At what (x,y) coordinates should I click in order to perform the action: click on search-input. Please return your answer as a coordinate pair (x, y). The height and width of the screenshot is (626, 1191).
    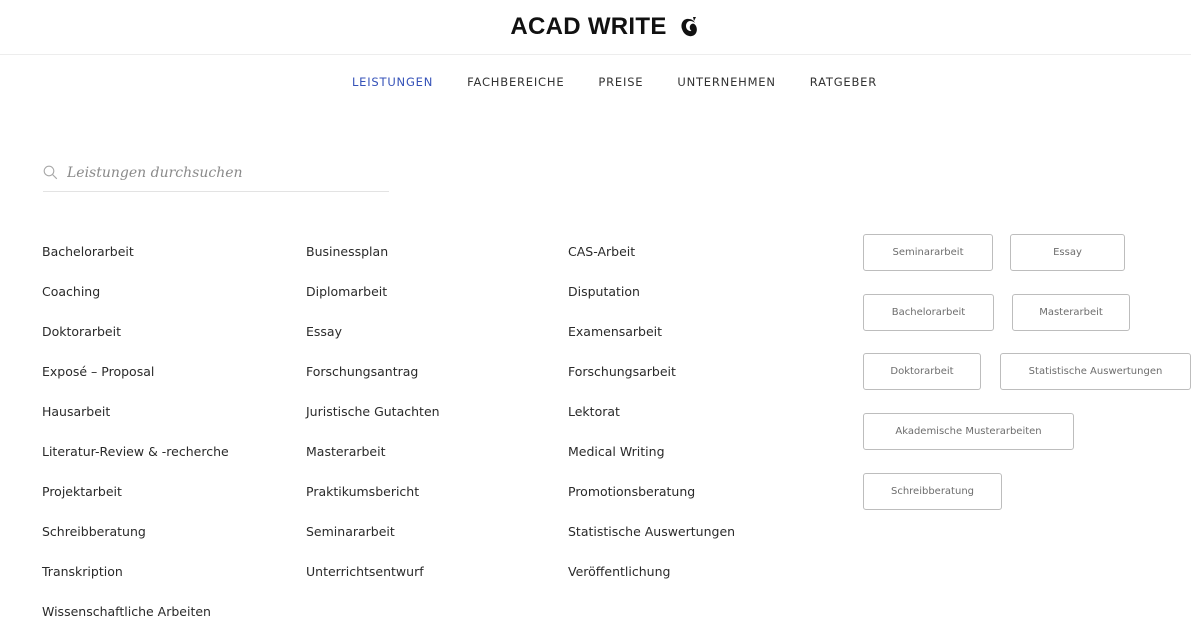
    Looking at the image, I should click on (217, 175).